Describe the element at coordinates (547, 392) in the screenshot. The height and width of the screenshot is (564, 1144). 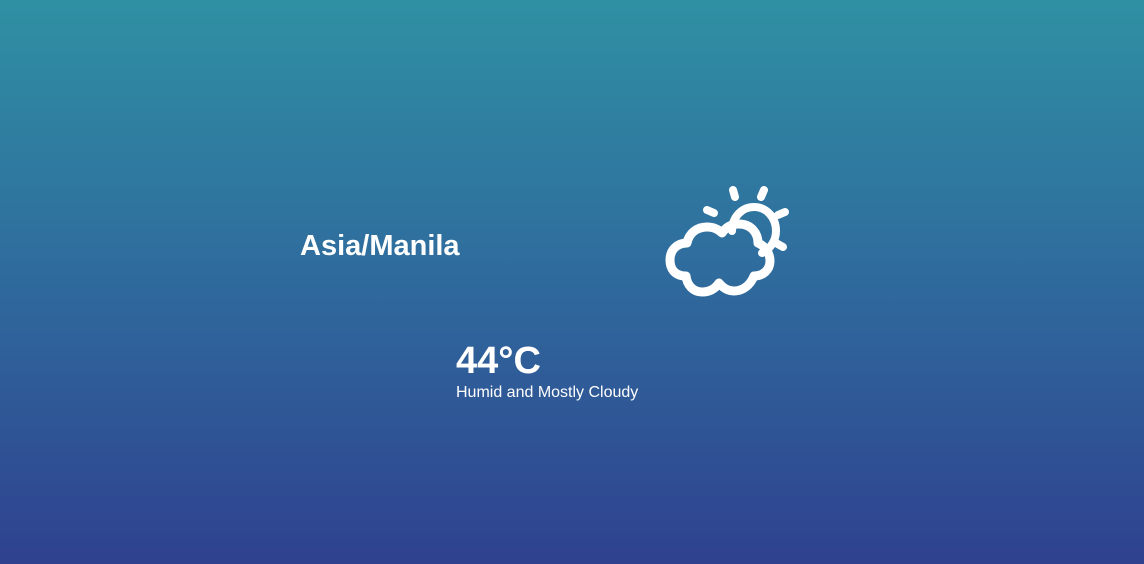
I see `weather-condition: Humid and Mostly Cloudy` at that location.